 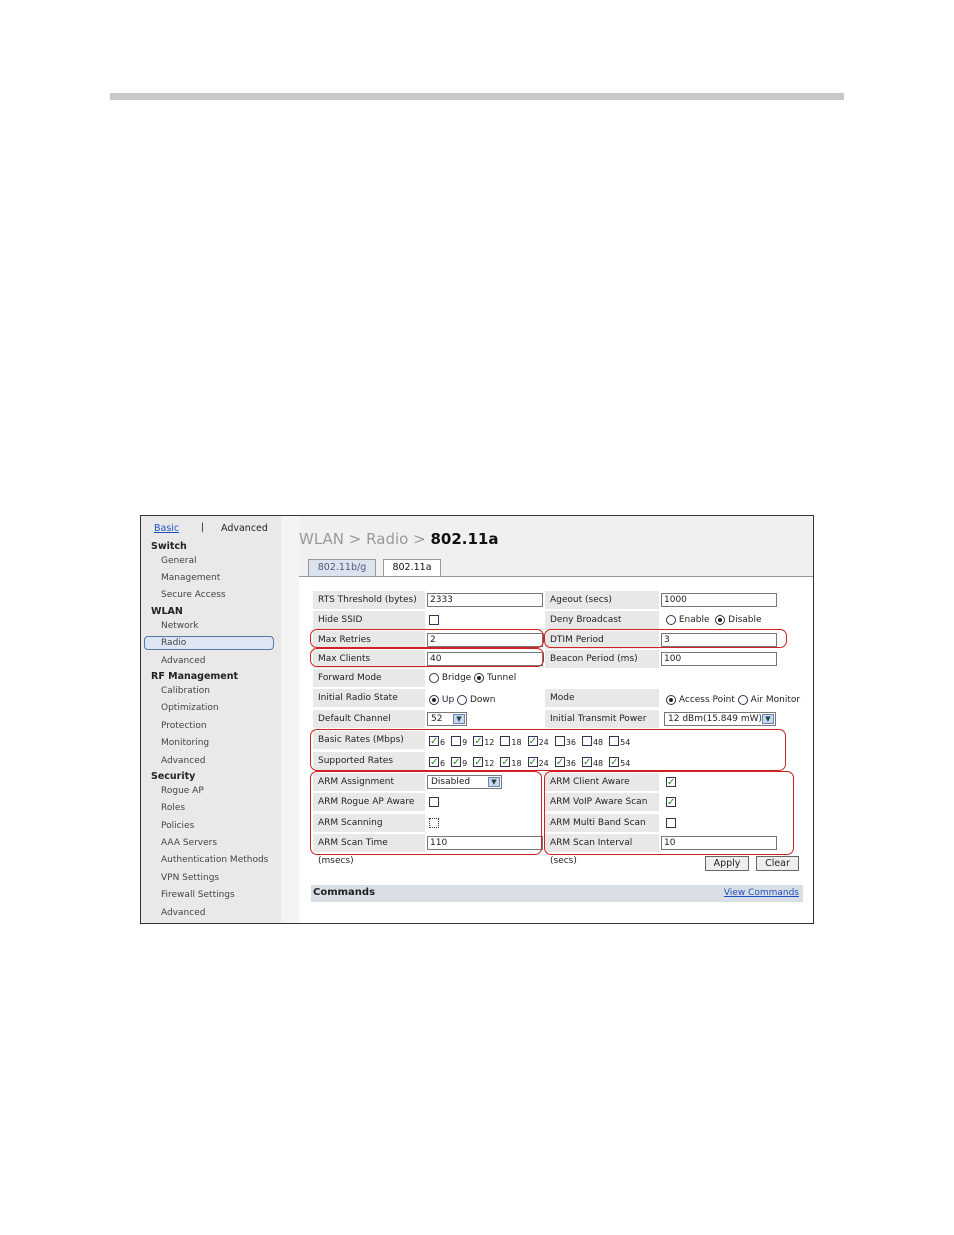 What do you see at coordinates (412, 567) in the screenshot?
I see `tab-802-11a: 802.11a` at bounding box center [412, 567].